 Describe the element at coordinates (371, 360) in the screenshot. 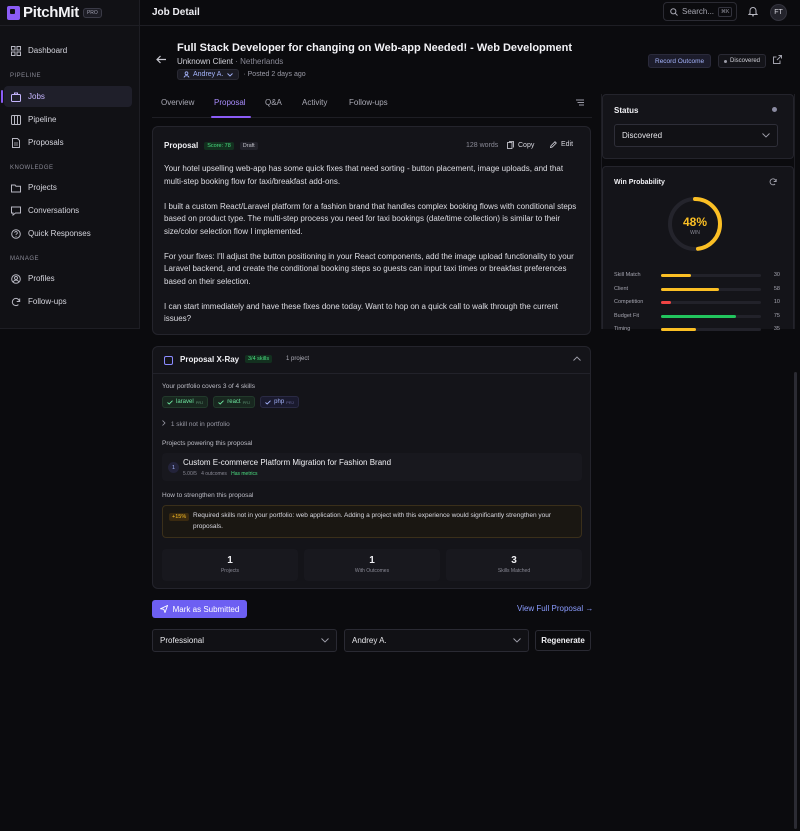

I see `xray-header: Proposal X-Ray 3/4 skills 1 project` at that location.